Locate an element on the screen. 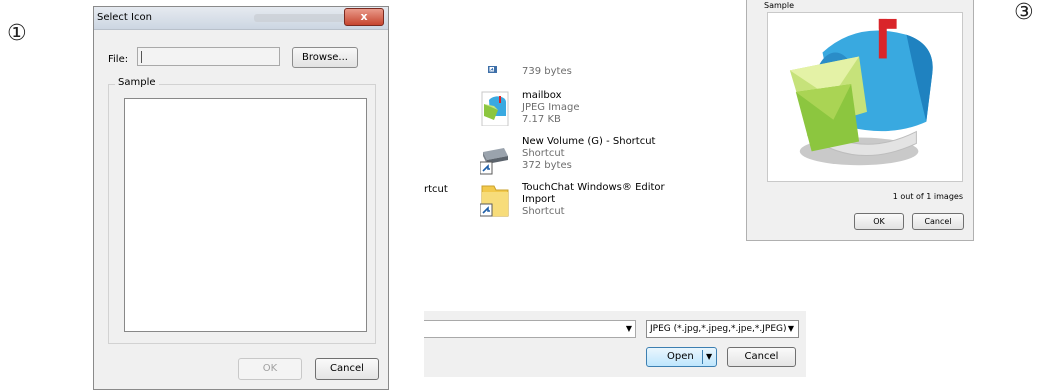 The width and height of the screenshot is (1043, 392). file-name: mailbox is located at coordinates (542, 95).